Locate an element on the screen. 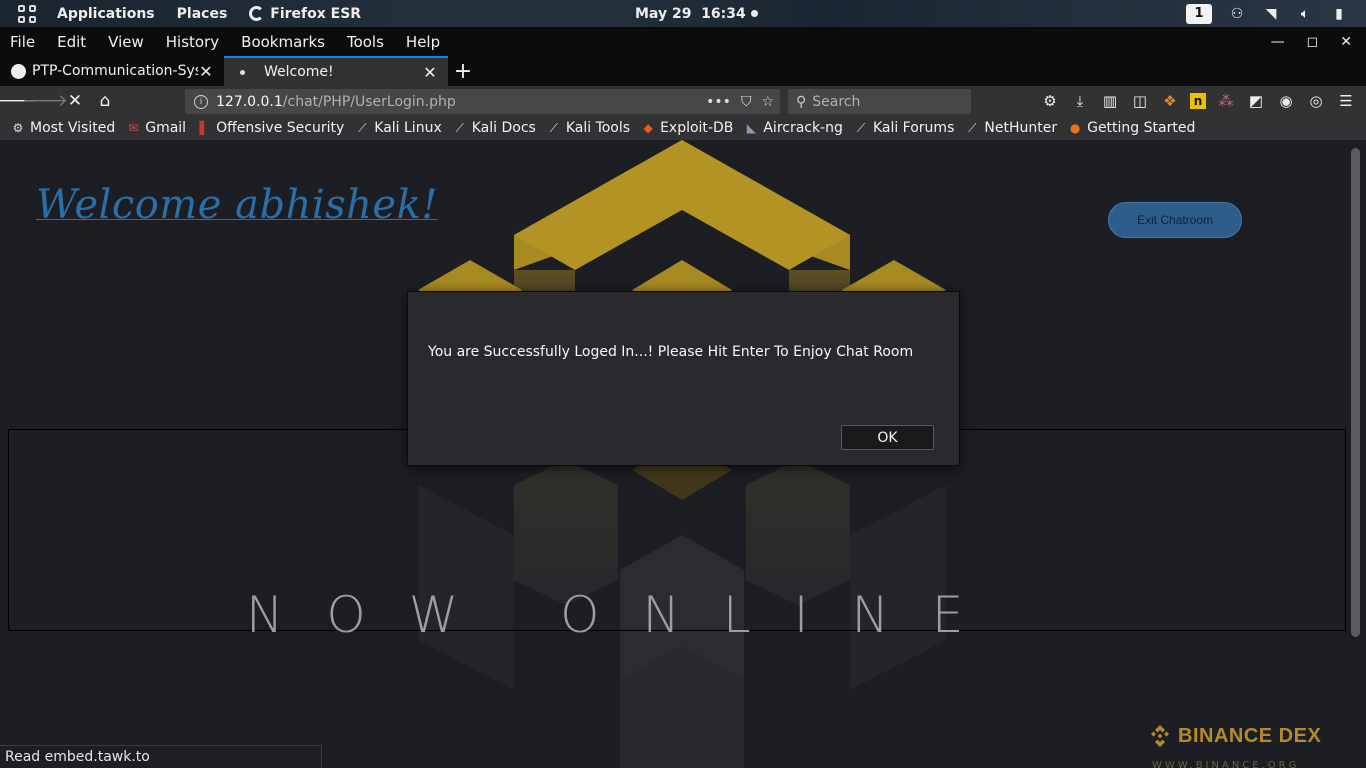  maximize-icon: ◻ is located at coordinates (1313, 42).